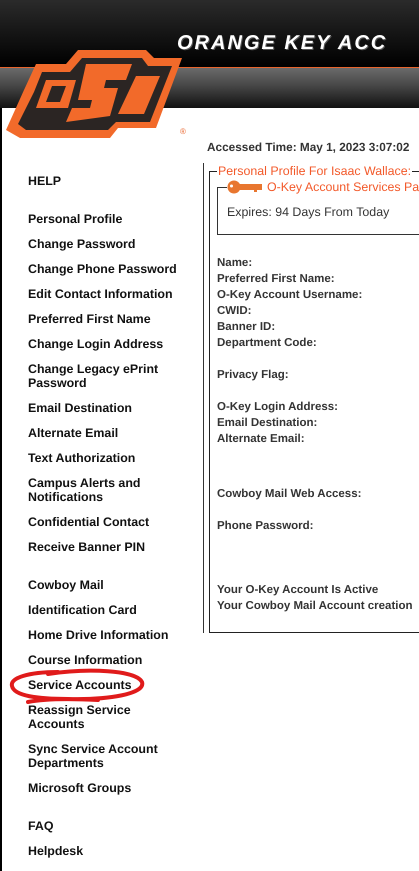 The height and width of the screenshot is (871, 419). I want to click on nav-link: Change Password, so click(108, 244).